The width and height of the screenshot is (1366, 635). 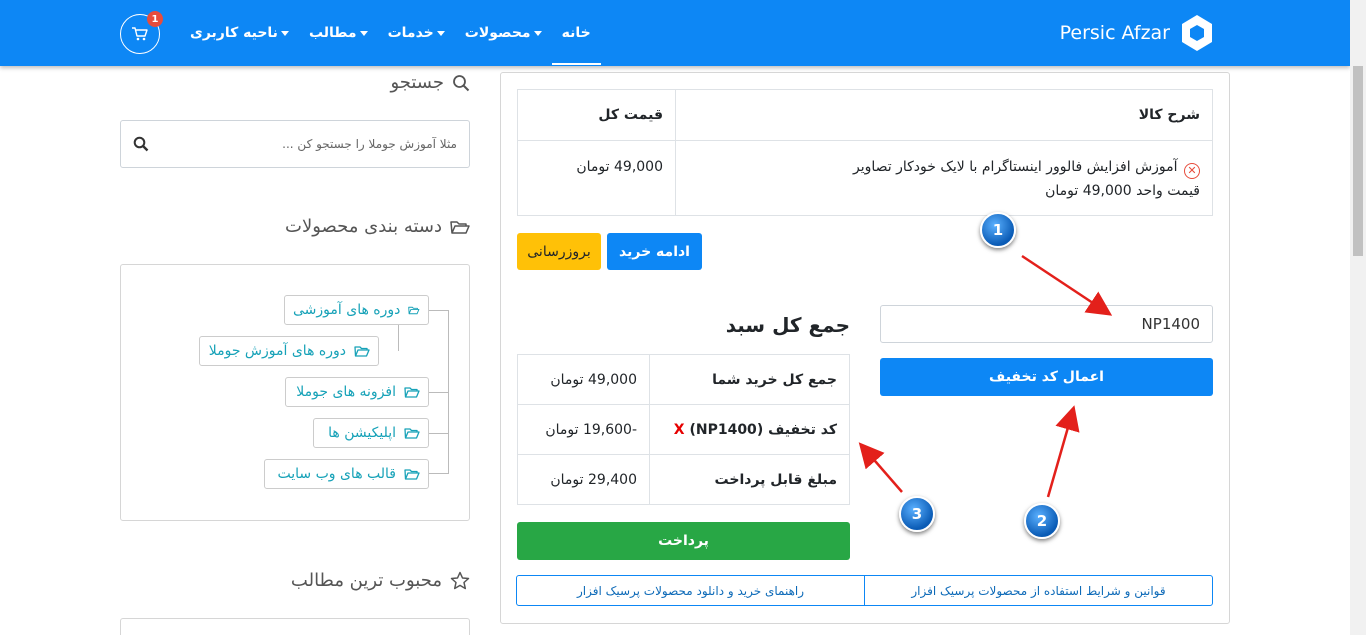 What do you see at coordinates (1122, 191) in the screenshot?
I see `item-unit-price: قیمت واحد 49,000 تومان` at bounding box center [1122, 191].